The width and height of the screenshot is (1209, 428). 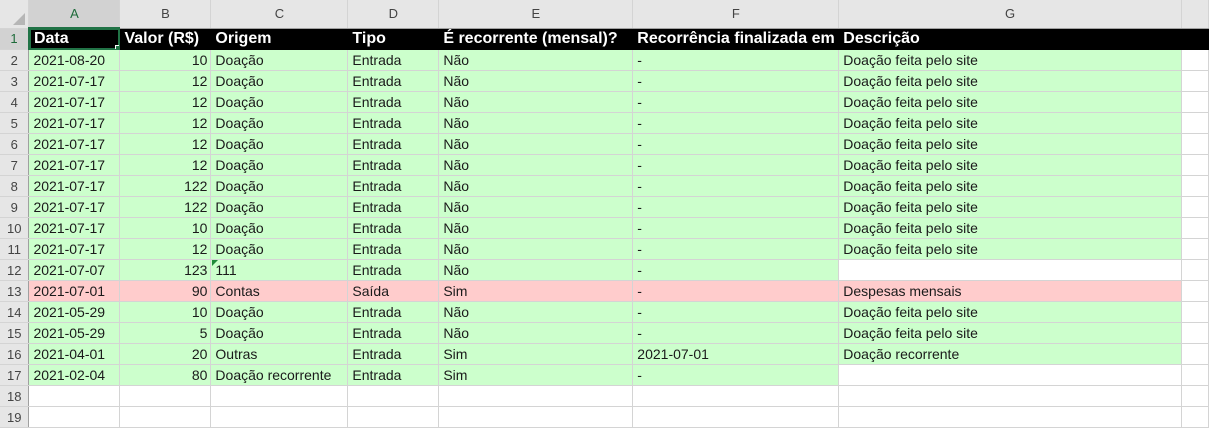 What do you see at coordinates (279, 14) in the screenshot?
I see `column-header-c: C` at bounding box center [279, 14].